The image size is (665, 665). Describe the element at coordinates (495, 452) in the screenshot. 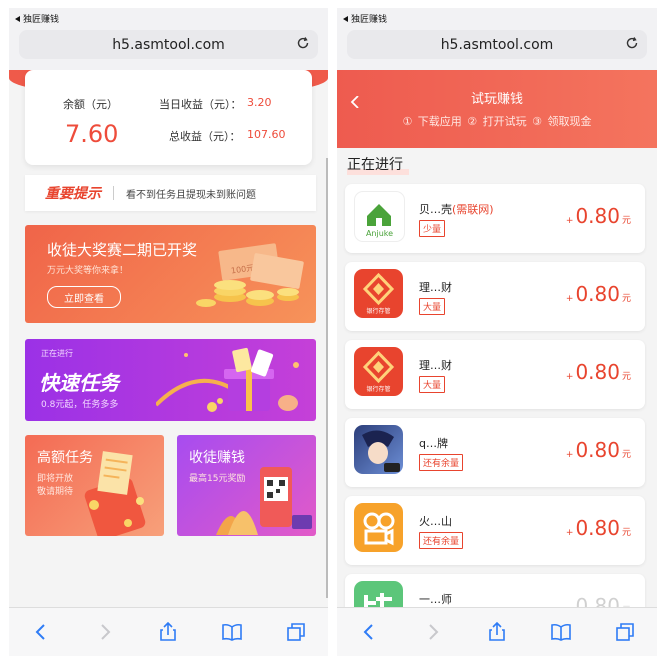

I see `task-item: q…牌 还有余量 +0.80 元` at that location.